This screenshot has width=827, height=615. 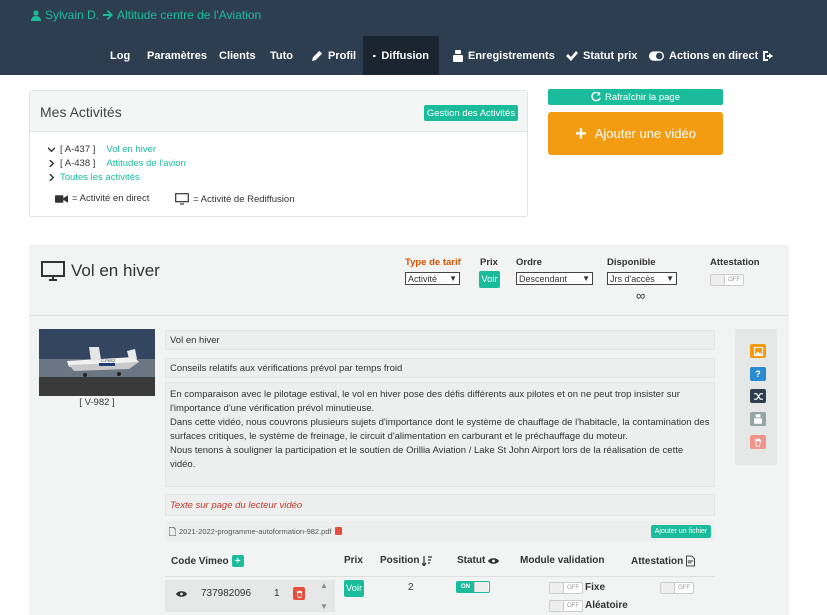 What do you see at coordinates (131, 149) in the screenshot?
I see `activity-link: Vol en hiver` at bounding box center [131, 149].